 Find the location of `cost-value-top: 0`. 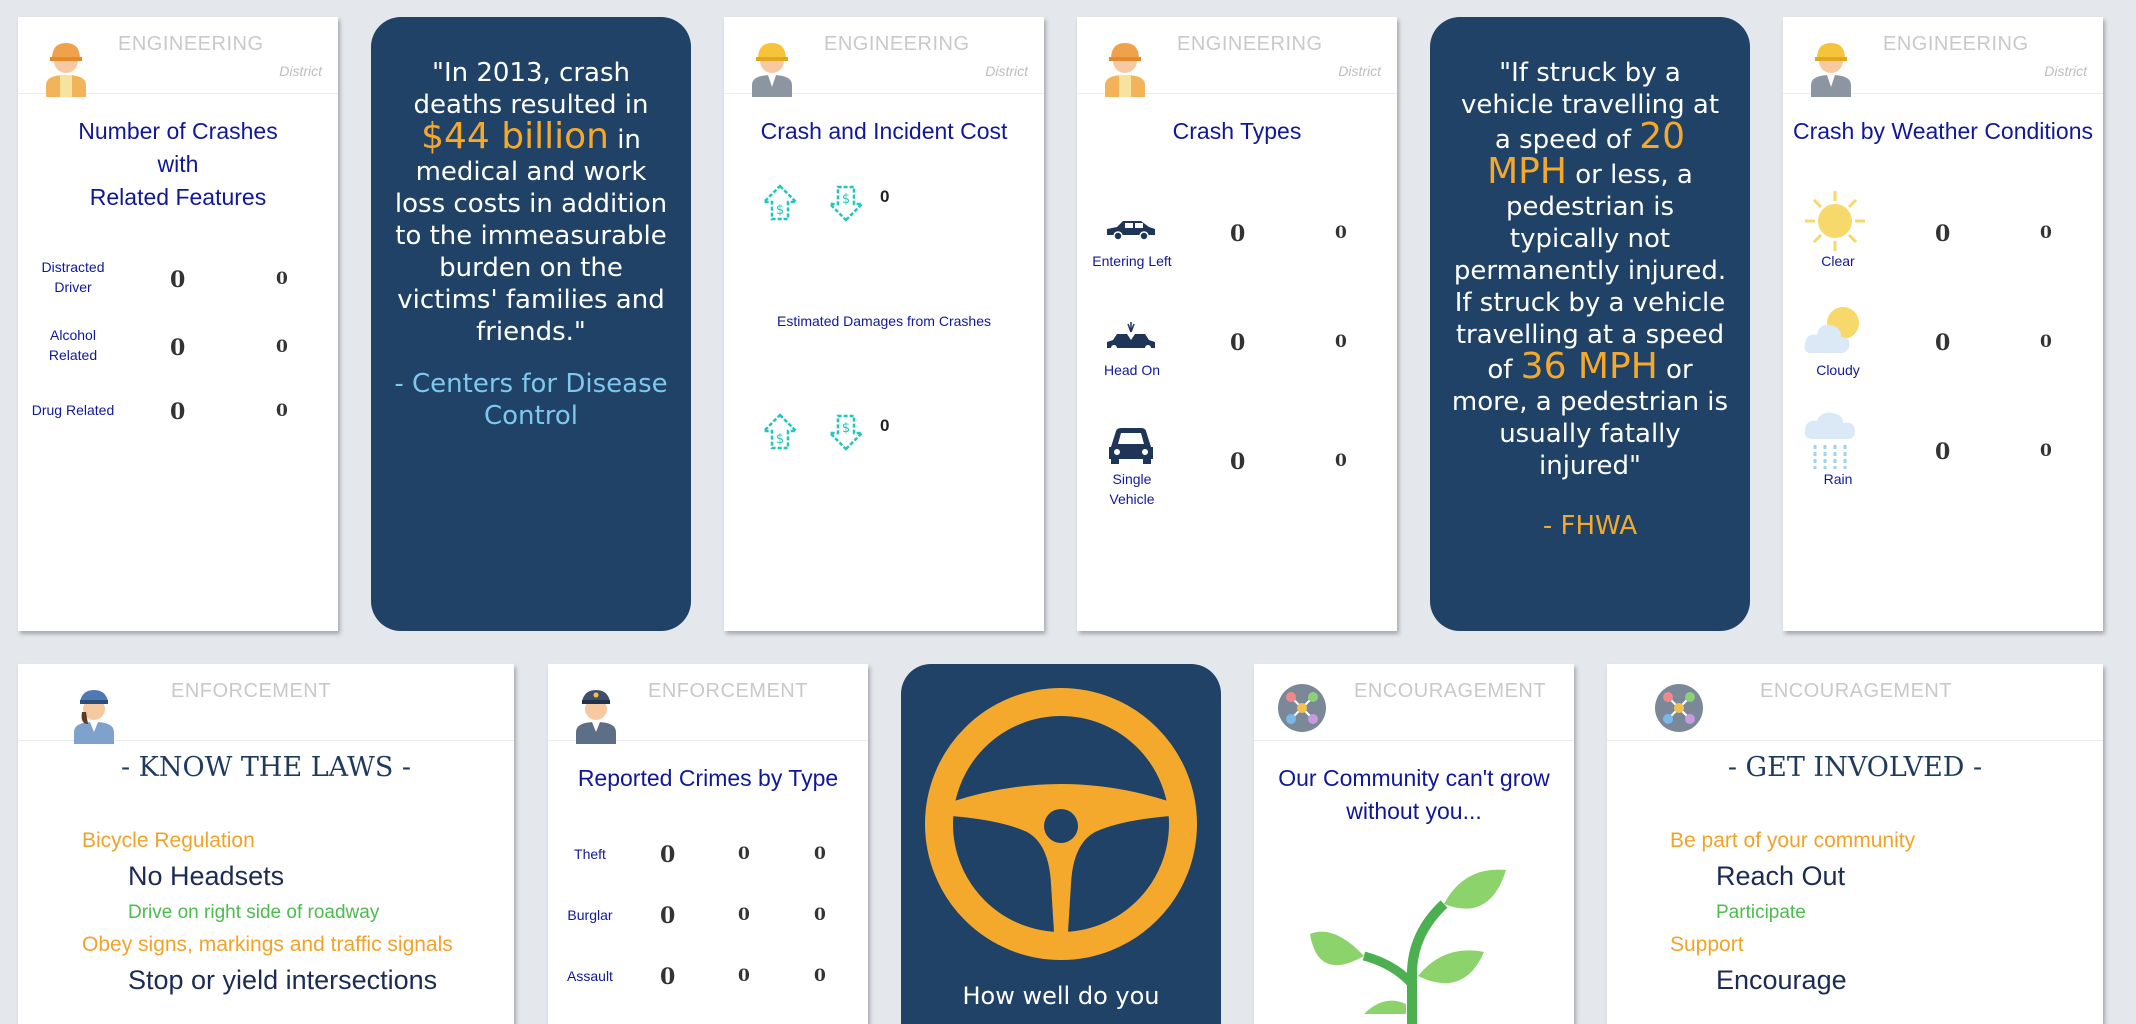

cost-value-top: 0 is located at coordinates (885, 196).